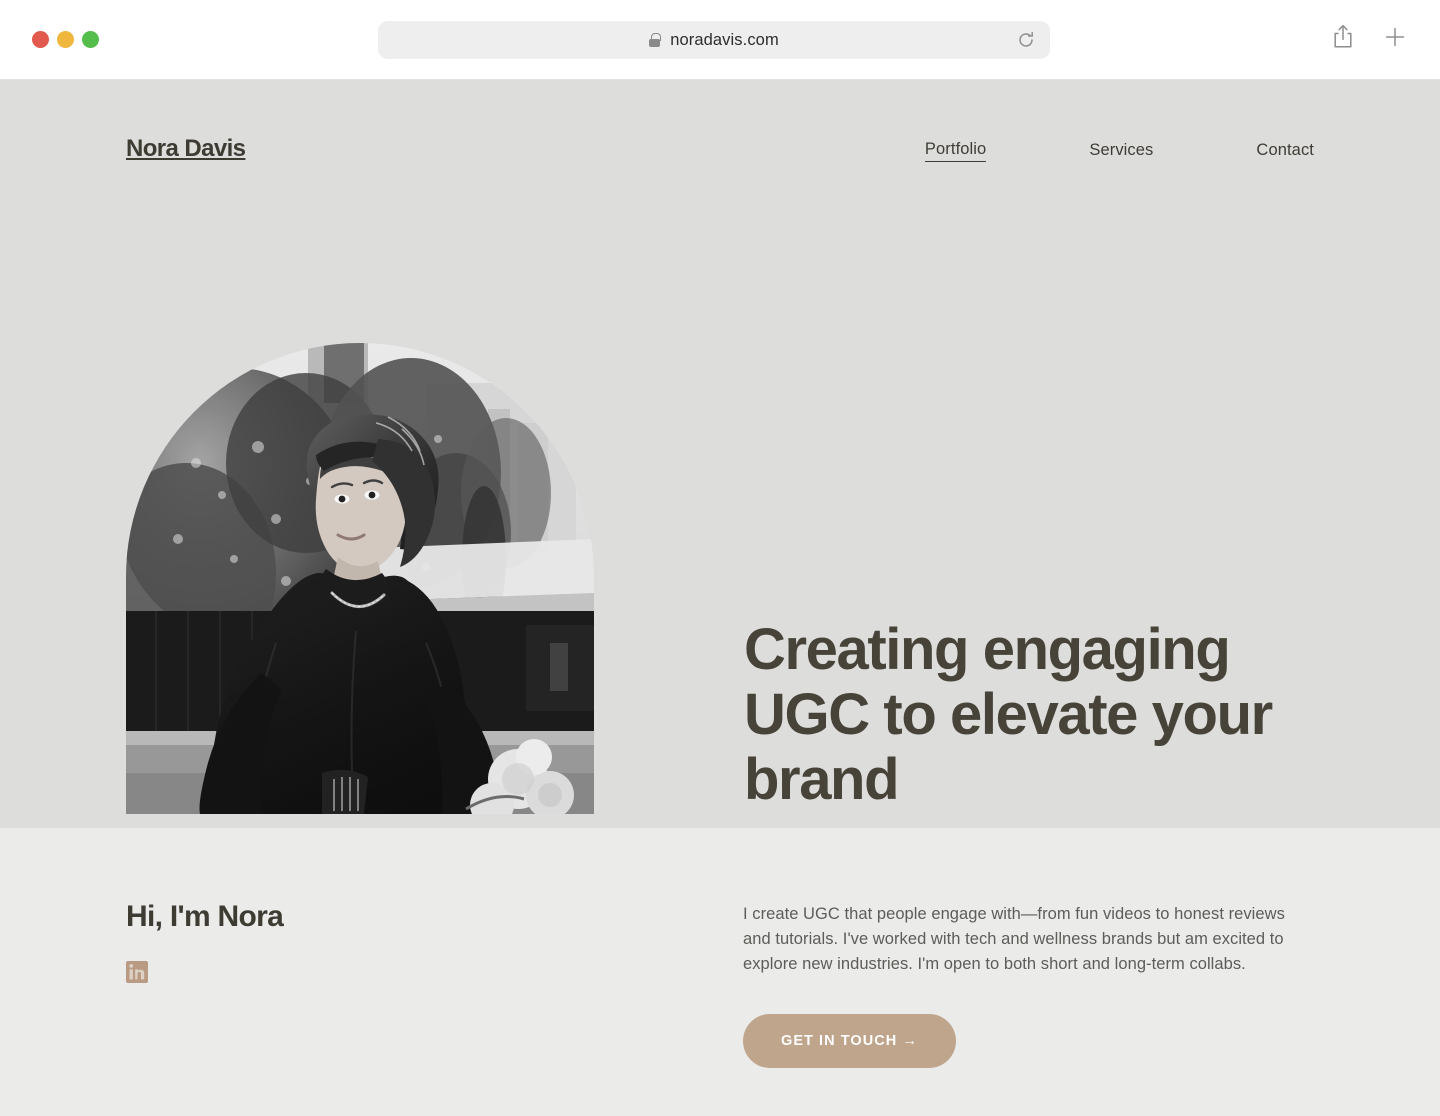 The image size is (1440, 1116). Describe the element at coordinates (1369, 37) in the screenshot. I see `browser-actions` at that location.